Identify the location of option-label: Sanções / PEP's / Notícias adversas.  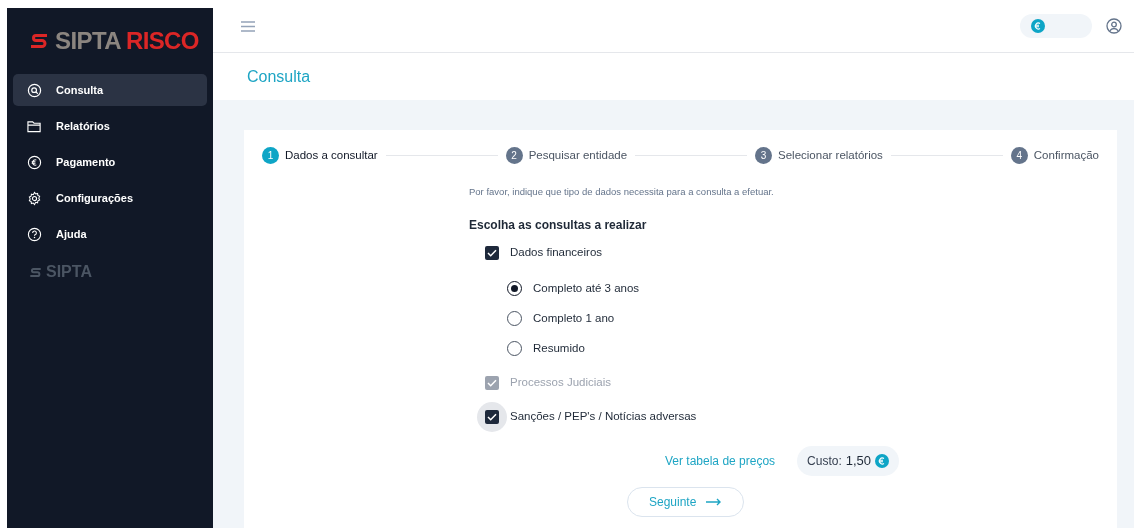
(603, 416).